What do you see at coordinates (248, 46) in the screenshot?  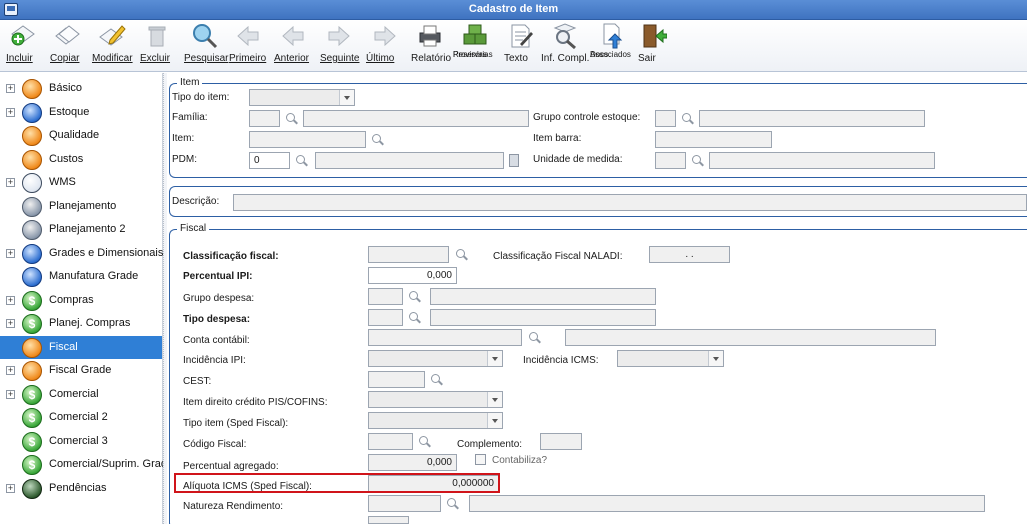 I see `primeiro-button: Primeiro` at bounding box center [248, 46].